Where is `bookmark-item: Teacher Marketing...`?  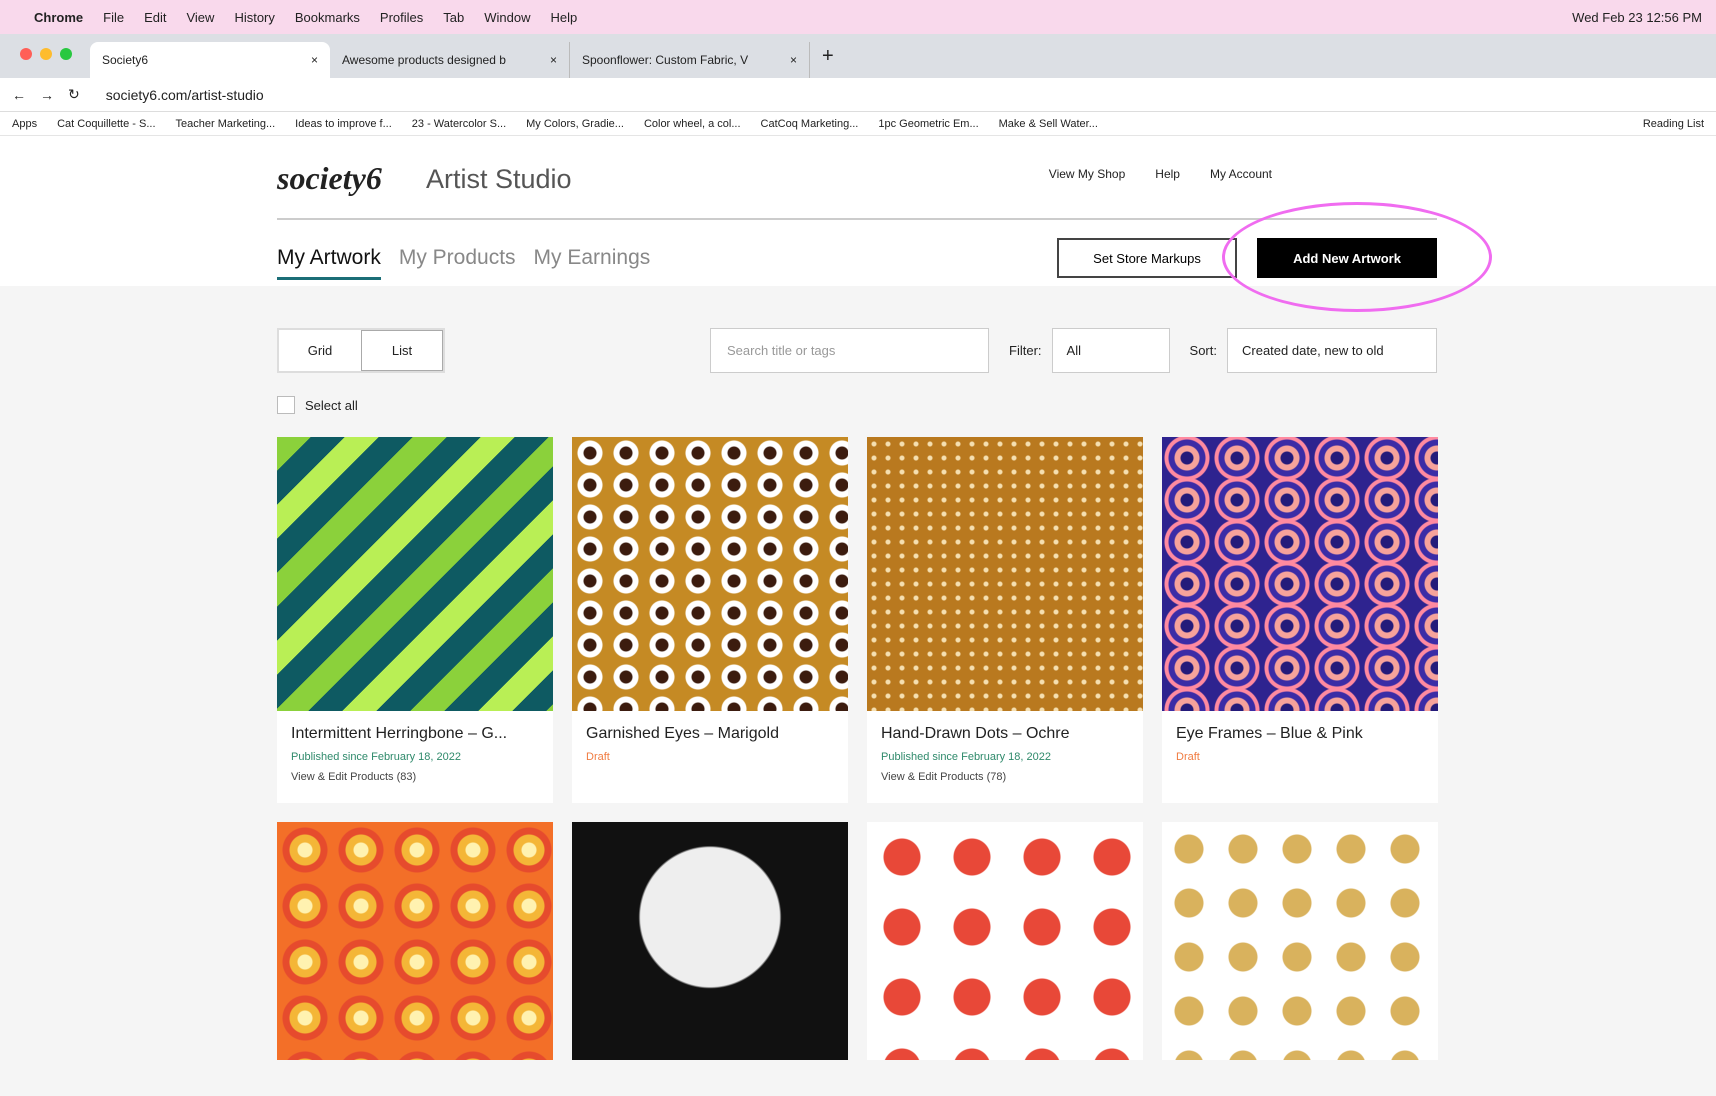
bookmark-item: Teacher Marketing... is located at coordinates (226, 124).